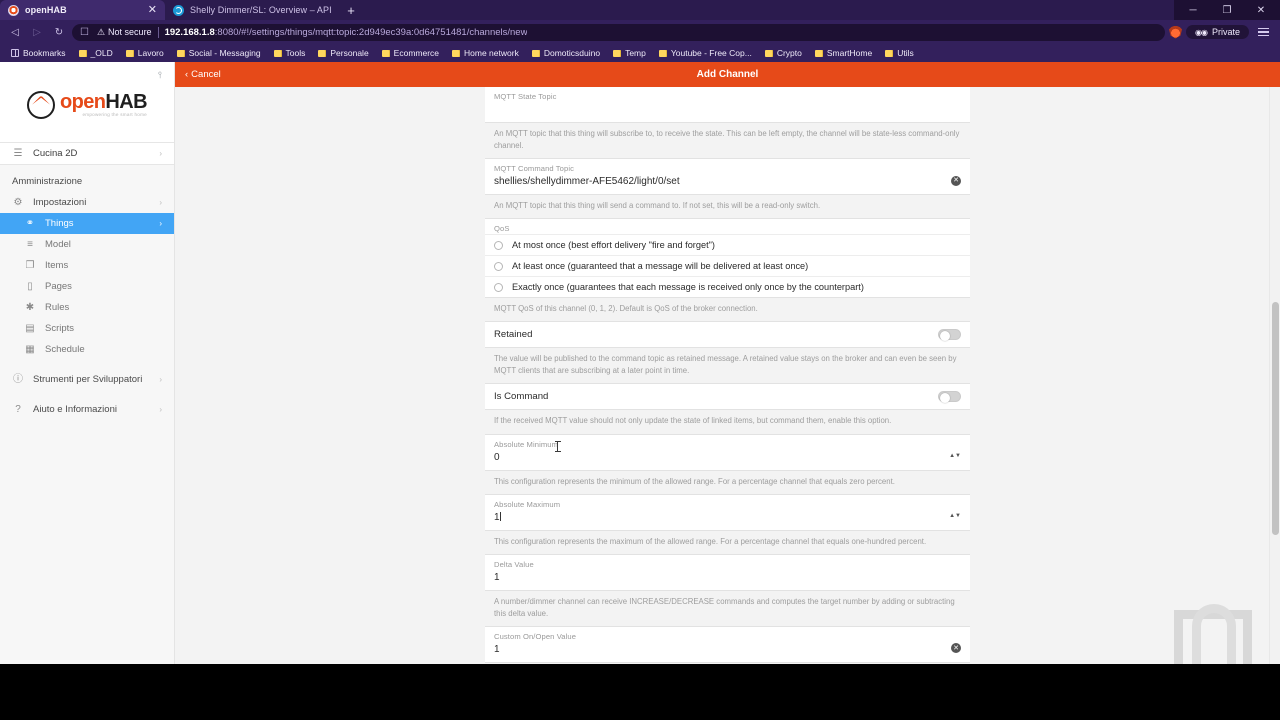  I want to click on layers-icon: ☰, so click(18, 153).